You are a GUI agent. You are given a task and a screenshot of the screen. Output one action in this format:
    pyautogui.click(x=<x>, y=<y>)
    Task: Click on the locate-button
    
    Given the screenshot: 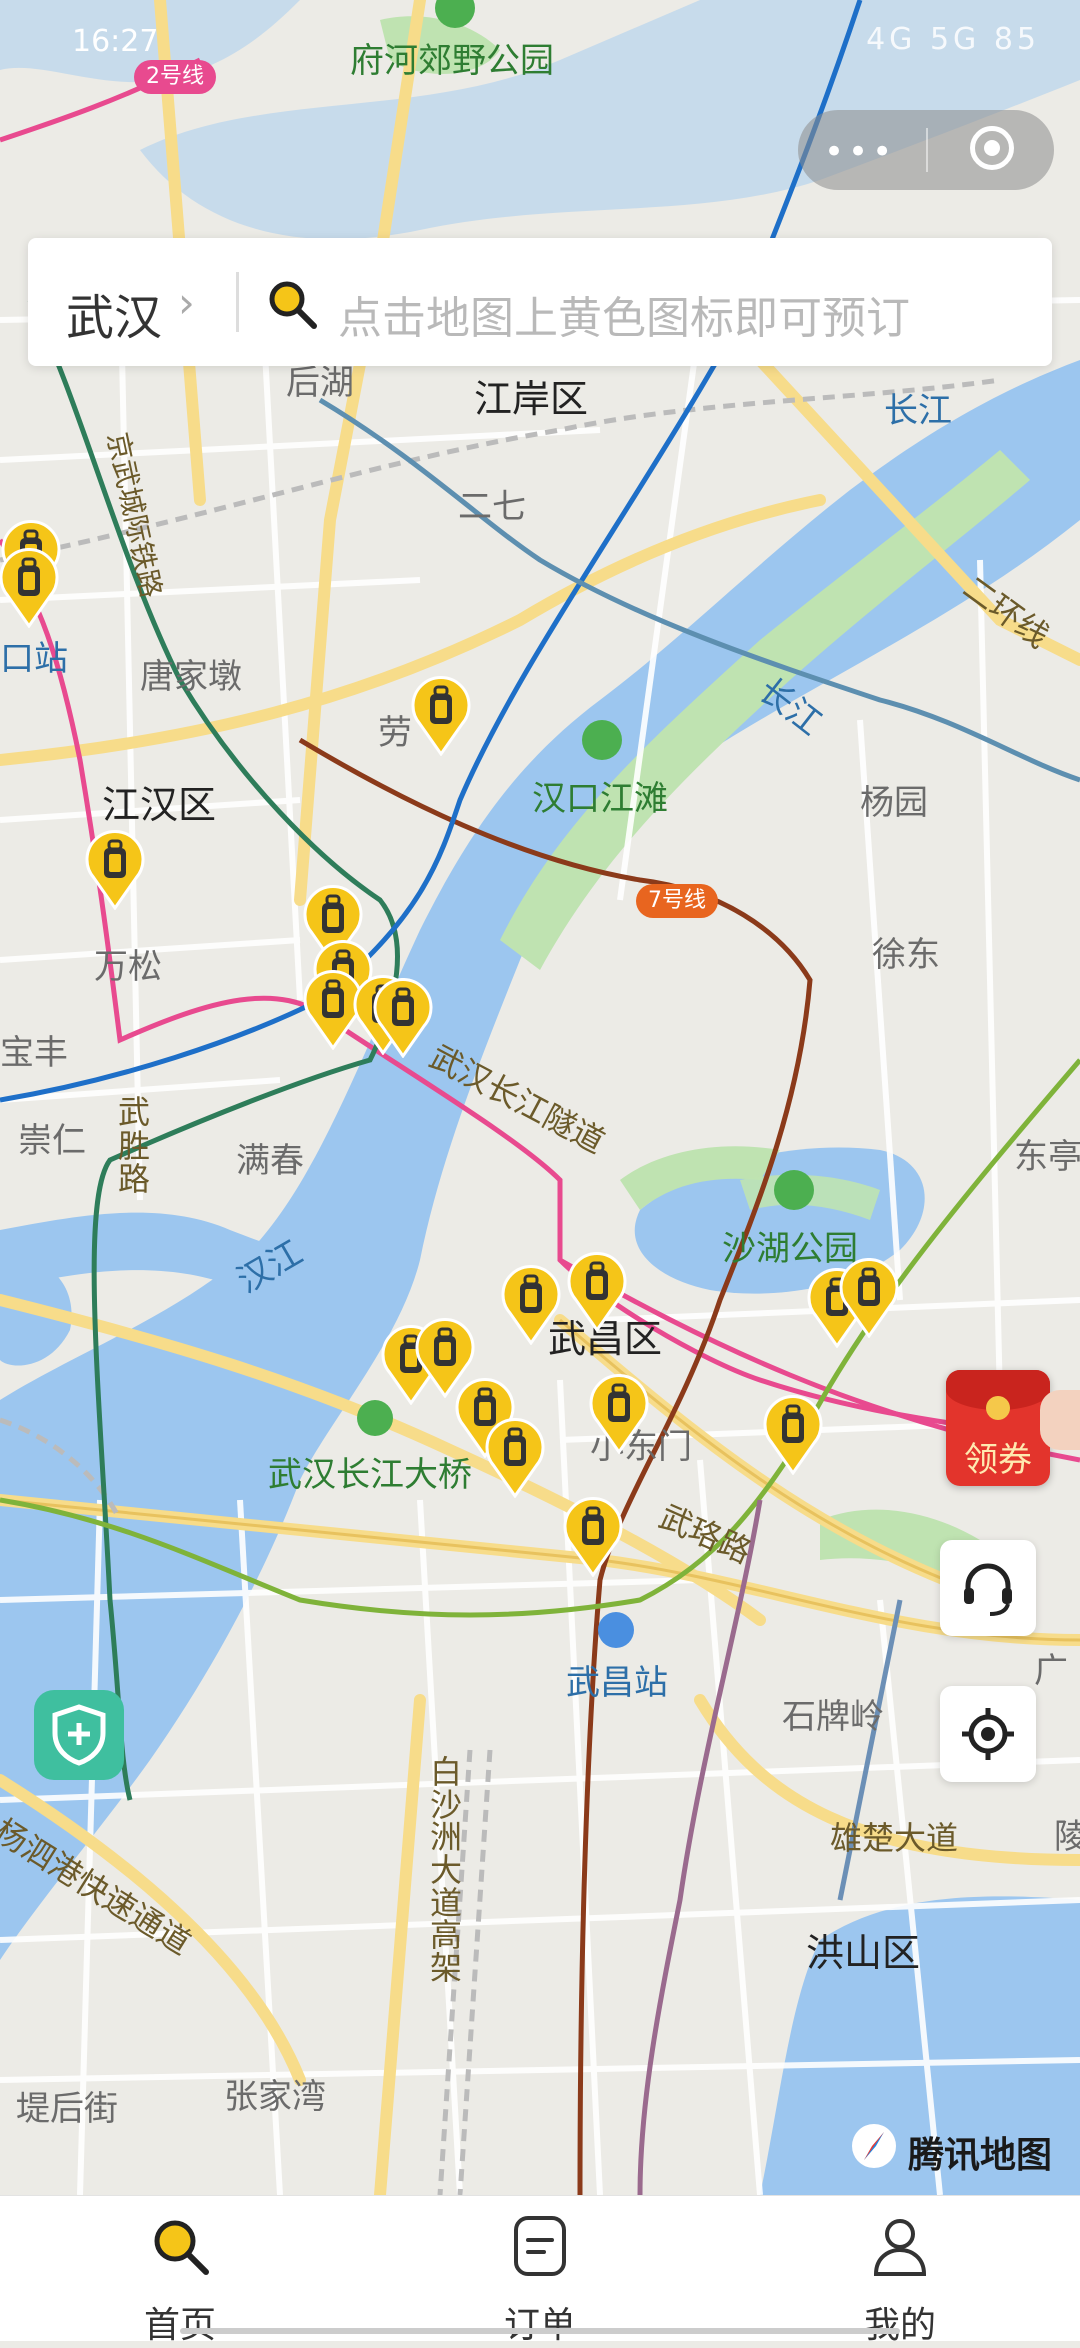 What is the action you would take?
    pyautogui.click(x=988, y=1734)
    